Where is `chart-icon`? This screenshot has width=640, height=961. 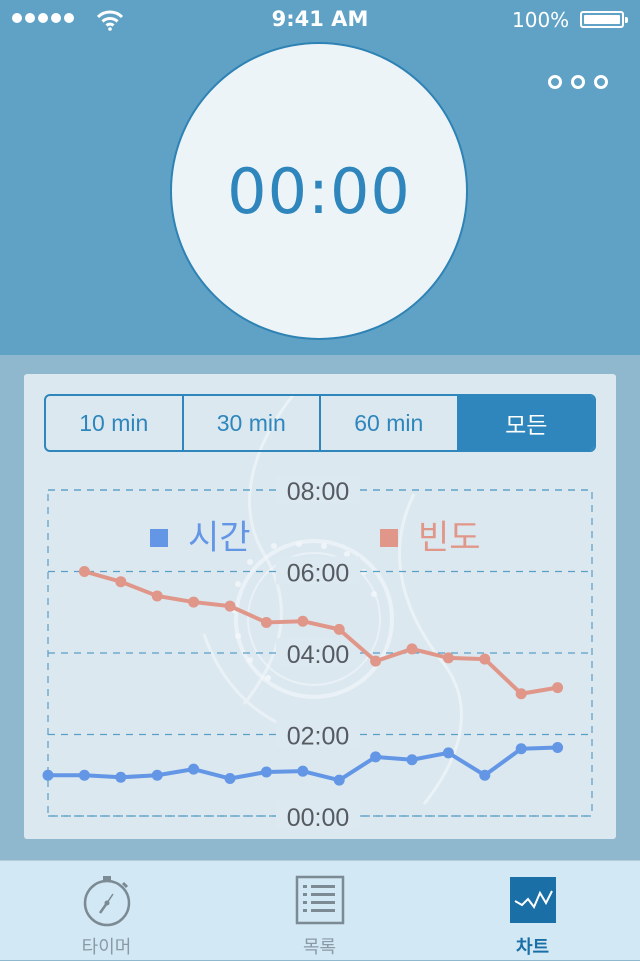
chart-icon is located at coordinates (533, 900).